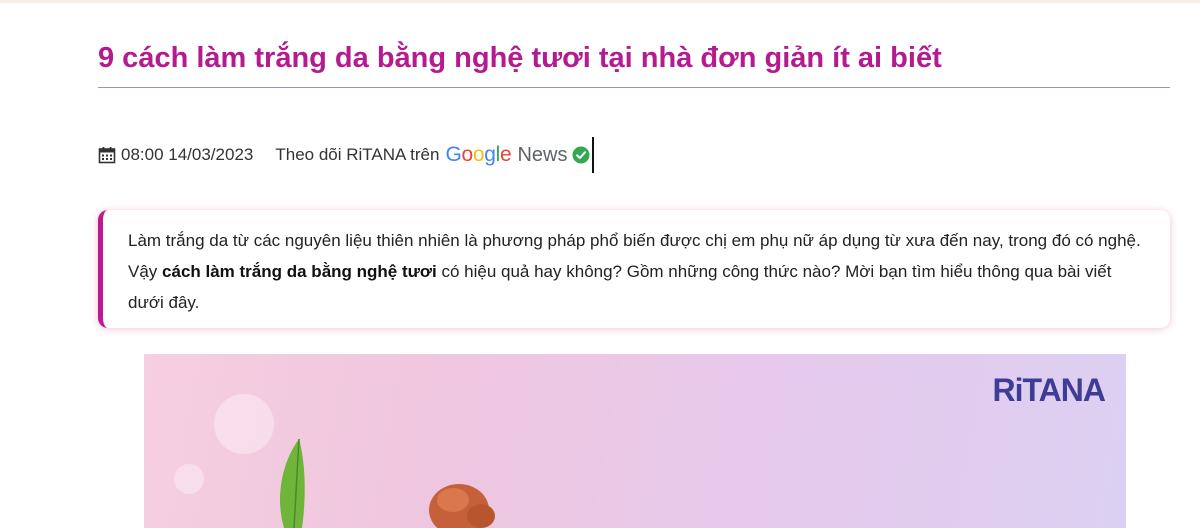 The width and height of the screenshot is (1200, 528). Describe the element at coordinates (299, 271) in the screenshot. I see `sapo-keyword: cách làm trắng da bằng nghệ tươi` at that location.